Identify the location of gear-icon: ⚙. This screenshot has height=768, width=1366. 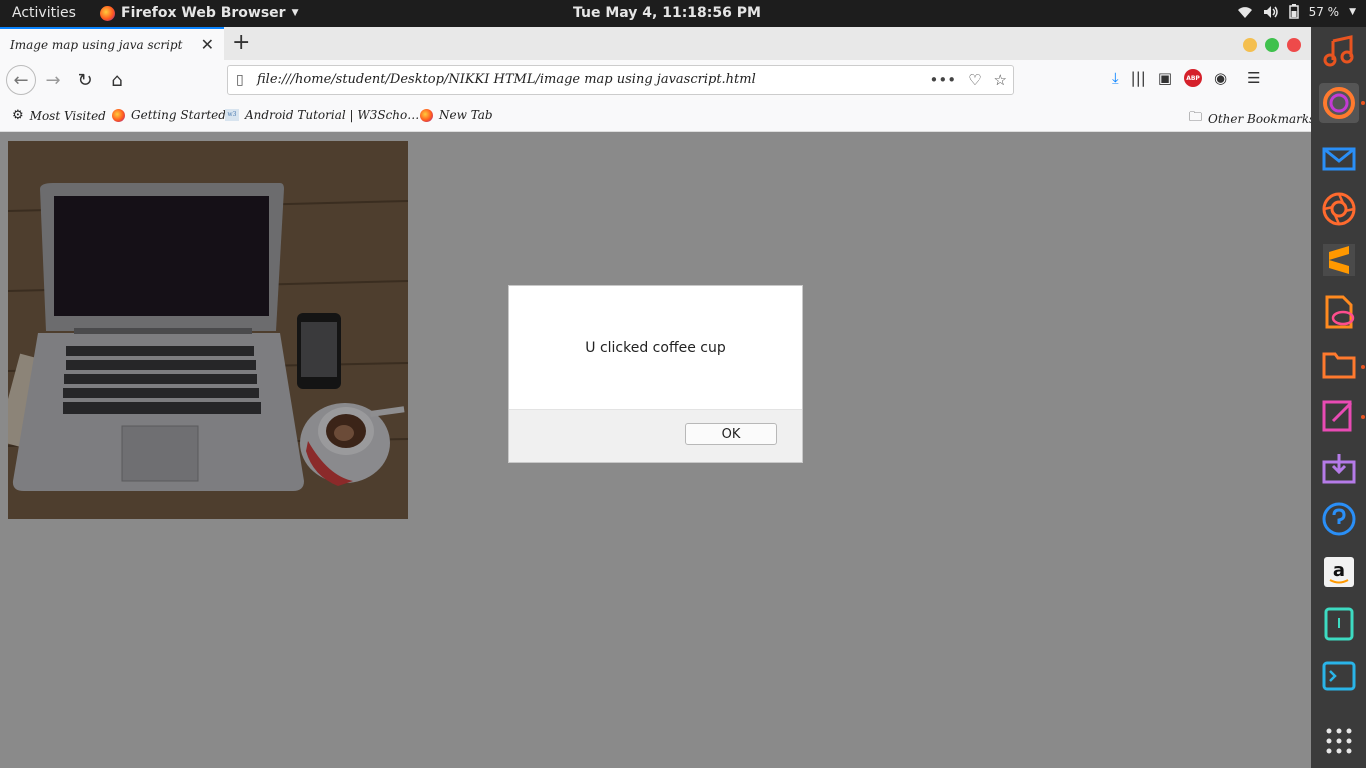
(18, 115).